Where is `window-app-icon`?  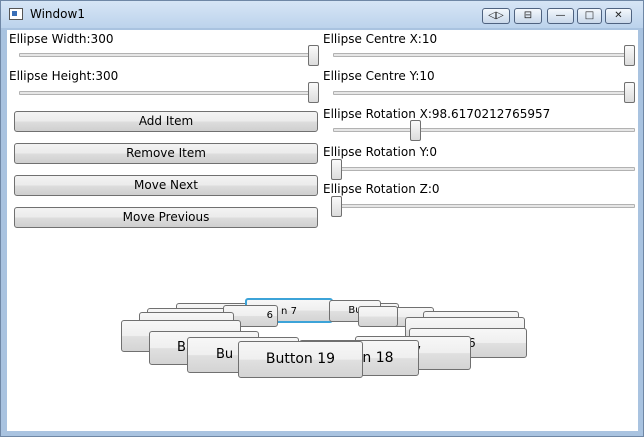
window-app-icon is located at coordinates (16, 14).